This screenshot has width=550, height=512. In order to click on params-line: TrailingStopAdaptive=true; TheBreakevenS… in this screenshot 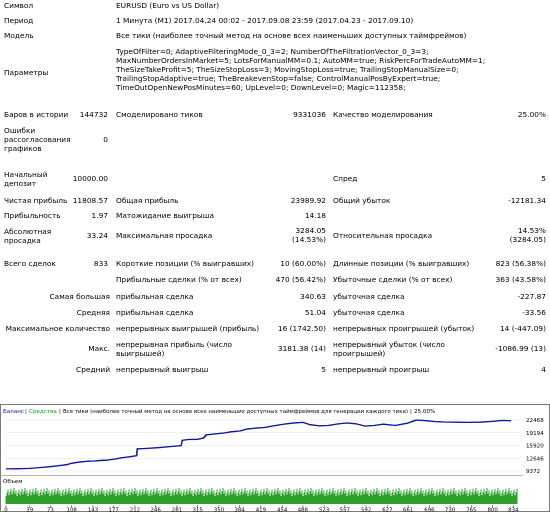, I will do `click(278, 78)`.